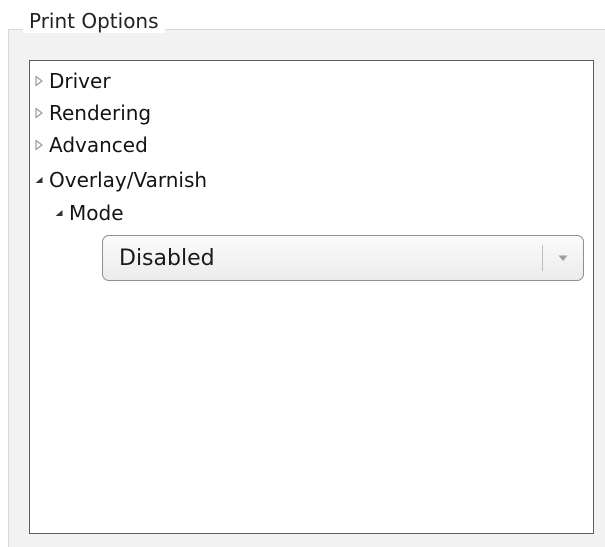 The height and width of the screenshot is (547, 605). Describe the element at coordinates (563, 258) in the screenshot. I see `chevron-down-icon` at that location.